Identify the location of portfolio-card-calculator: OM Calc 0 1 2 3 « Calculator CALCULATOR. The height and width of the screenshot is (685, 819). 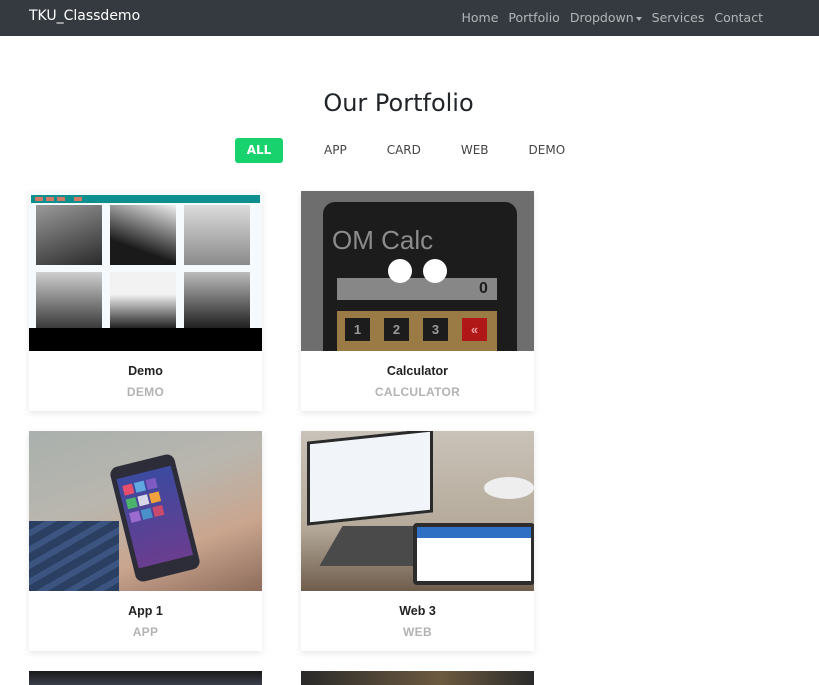
(417, 301).